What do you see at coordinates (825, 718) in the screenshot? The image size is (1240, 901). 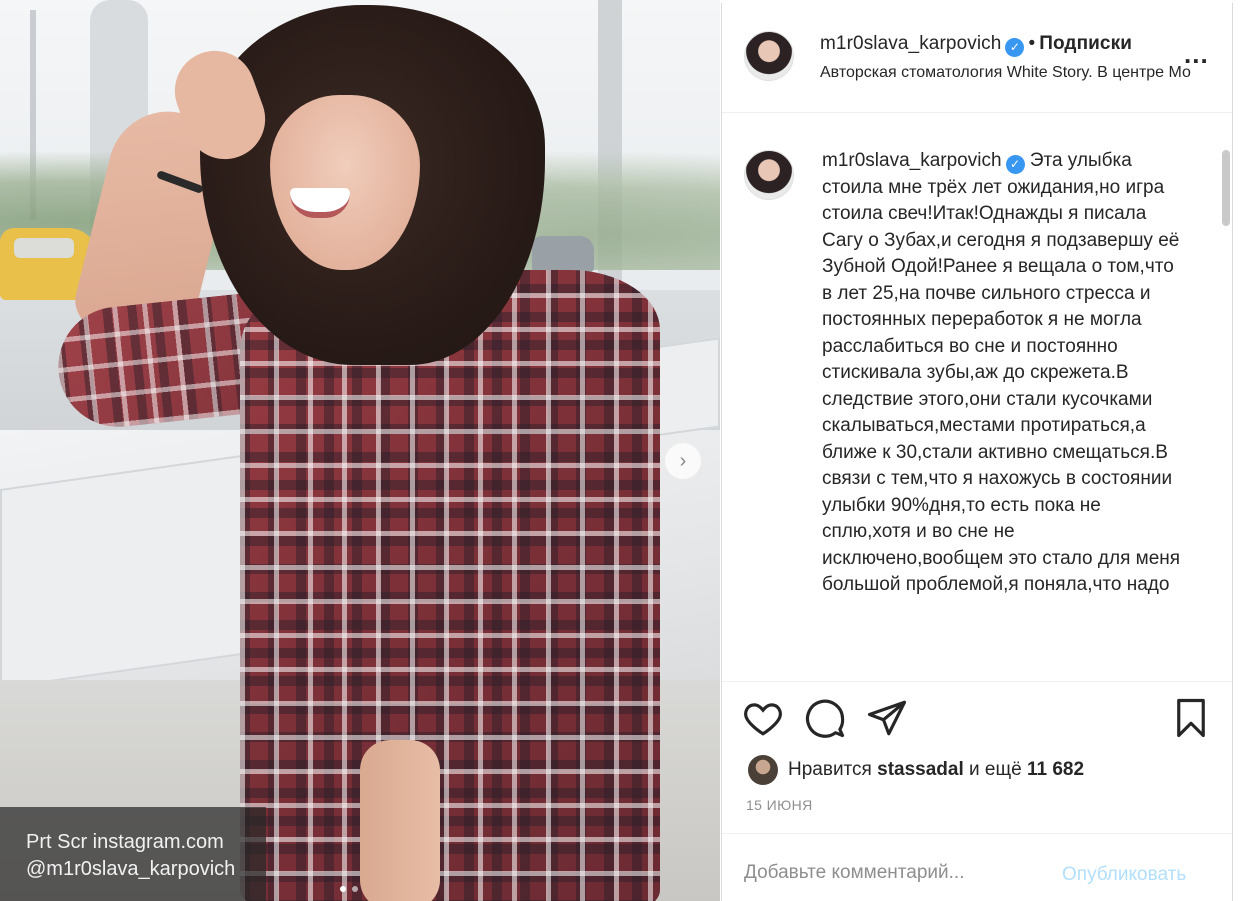 I see `comment-icon` at bounding box center [825, 718].